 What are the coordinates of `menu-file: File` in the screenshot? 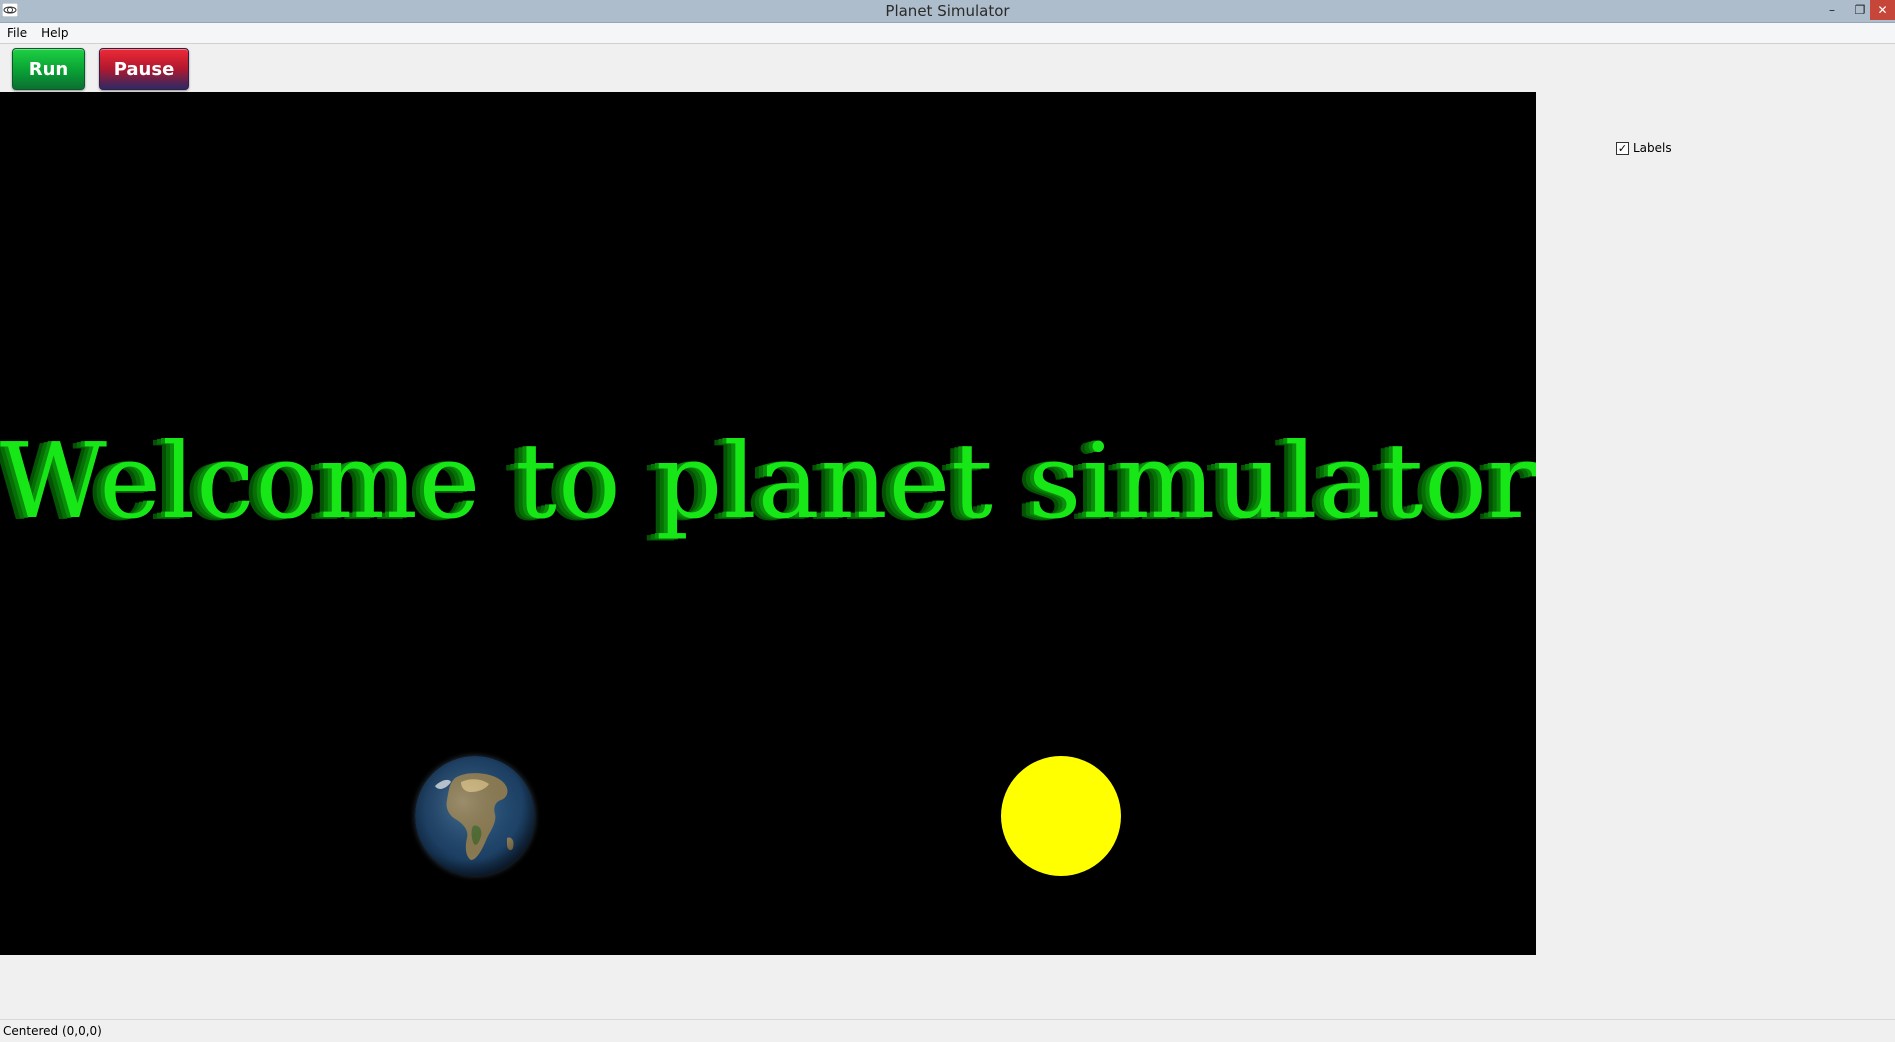 It's located at (17, 33).